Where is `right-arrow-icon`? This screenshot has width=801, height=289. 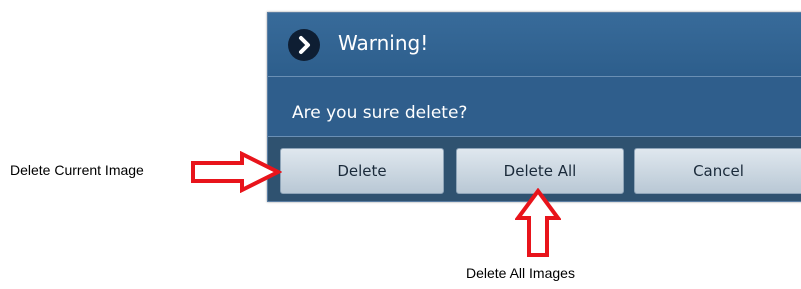
right-arrow-icon is located at coordinates (236, 172).